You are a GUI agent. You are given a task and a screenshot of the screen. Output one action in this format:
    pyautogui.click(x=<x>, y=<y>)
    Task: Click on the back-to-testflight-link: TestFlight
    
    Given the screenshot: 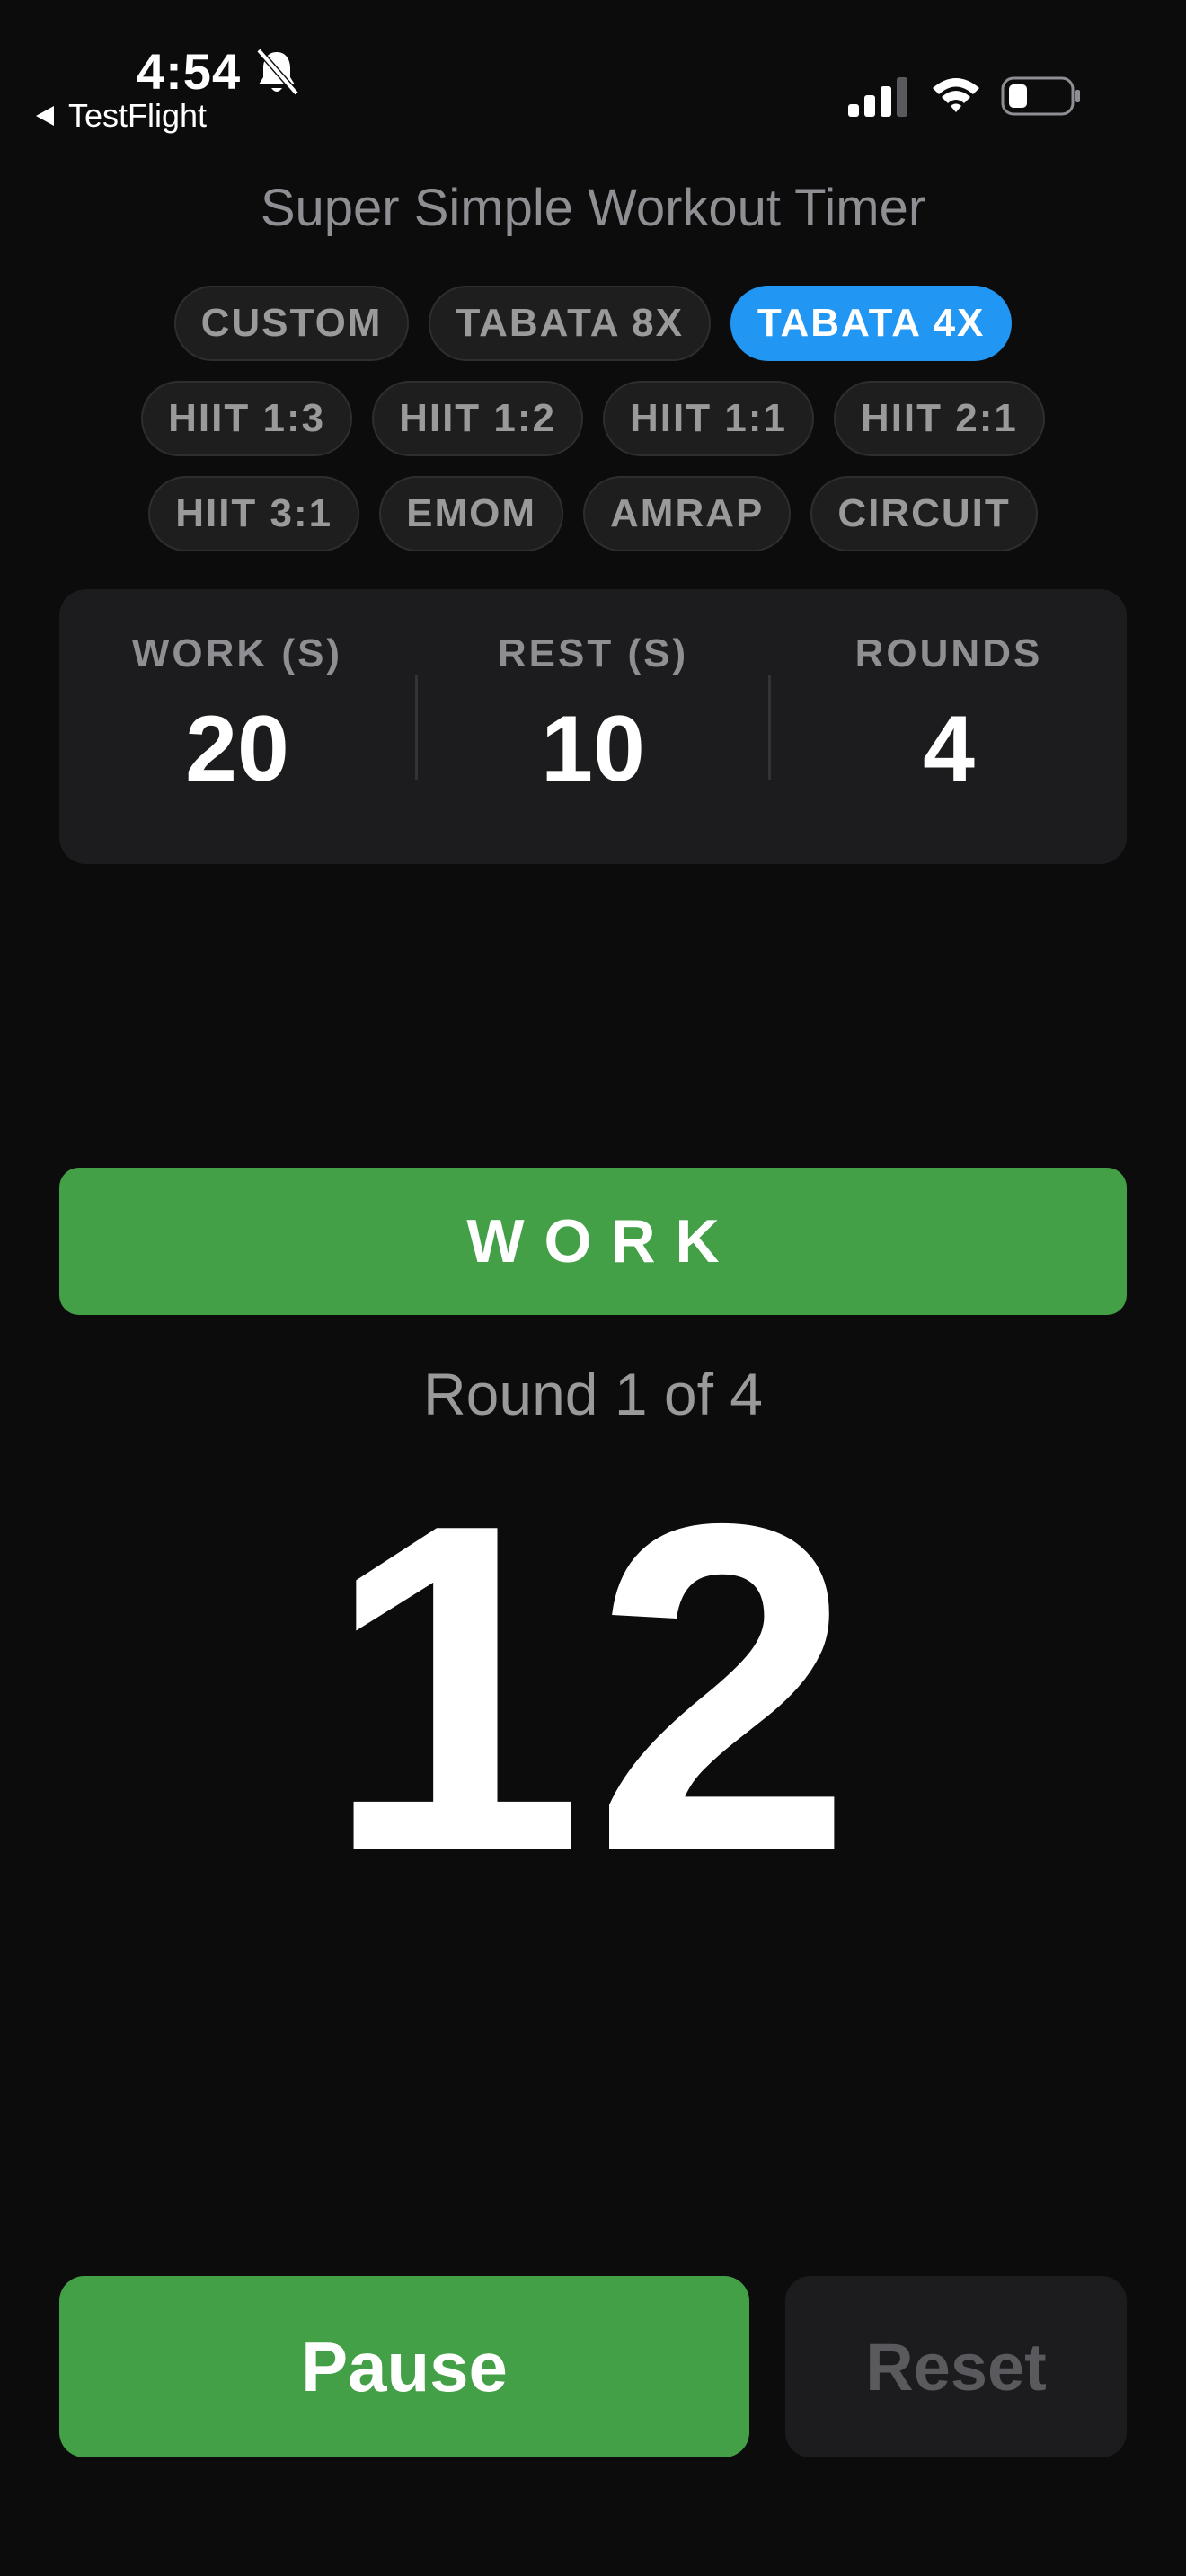 What is the action you would take?
    pyautogui.click(x=122, y=116)
    